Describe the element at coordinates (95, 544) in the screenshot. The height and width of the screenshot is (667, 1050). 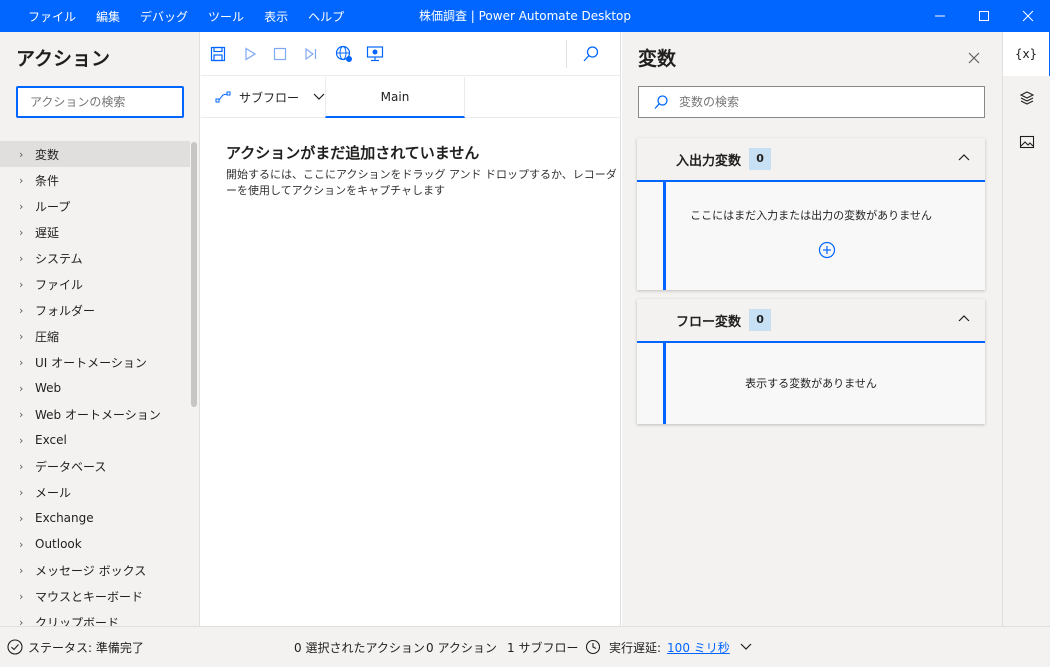
I see `action-category: › Outlook` at that location.